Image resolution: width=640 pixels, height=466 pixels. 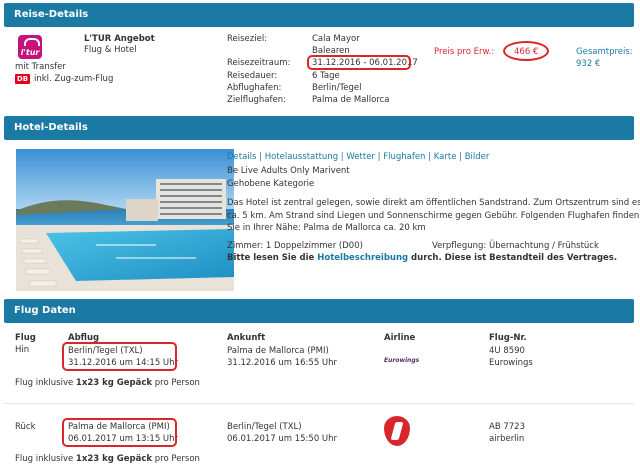 I want to click on hotel-photo, so click(x=125, y=220).